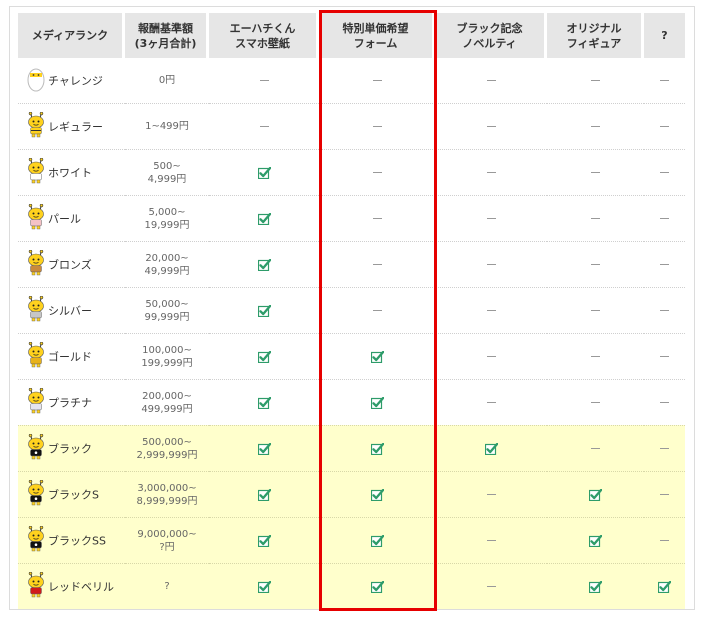  I want to click on table-row: ブラックS 3,000,000~ 8,999,999円, so click(351, 494).